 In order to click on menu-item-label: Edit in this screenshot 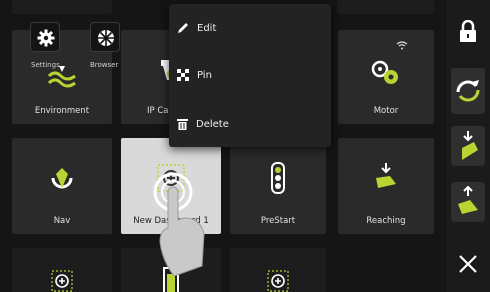, I will do `click(207, 28)`.